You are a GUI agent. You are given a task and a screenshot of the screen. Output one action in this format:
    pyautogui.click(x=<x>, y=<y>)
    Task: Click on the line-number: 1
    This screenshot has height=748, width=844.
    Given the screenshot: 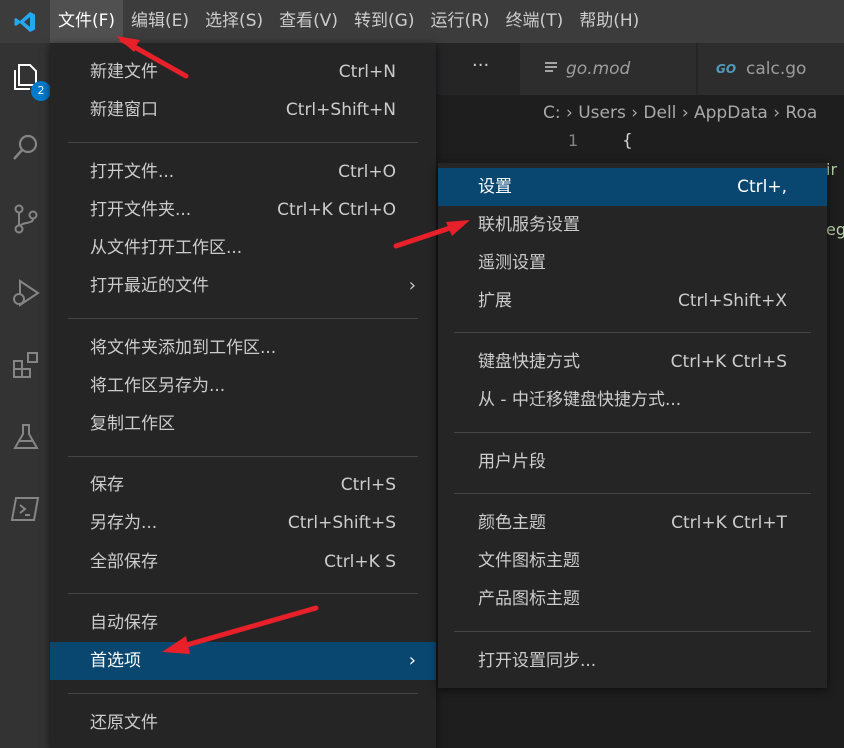 What is the action you would take?
    pyautogui.click(x=573, y=140)
    